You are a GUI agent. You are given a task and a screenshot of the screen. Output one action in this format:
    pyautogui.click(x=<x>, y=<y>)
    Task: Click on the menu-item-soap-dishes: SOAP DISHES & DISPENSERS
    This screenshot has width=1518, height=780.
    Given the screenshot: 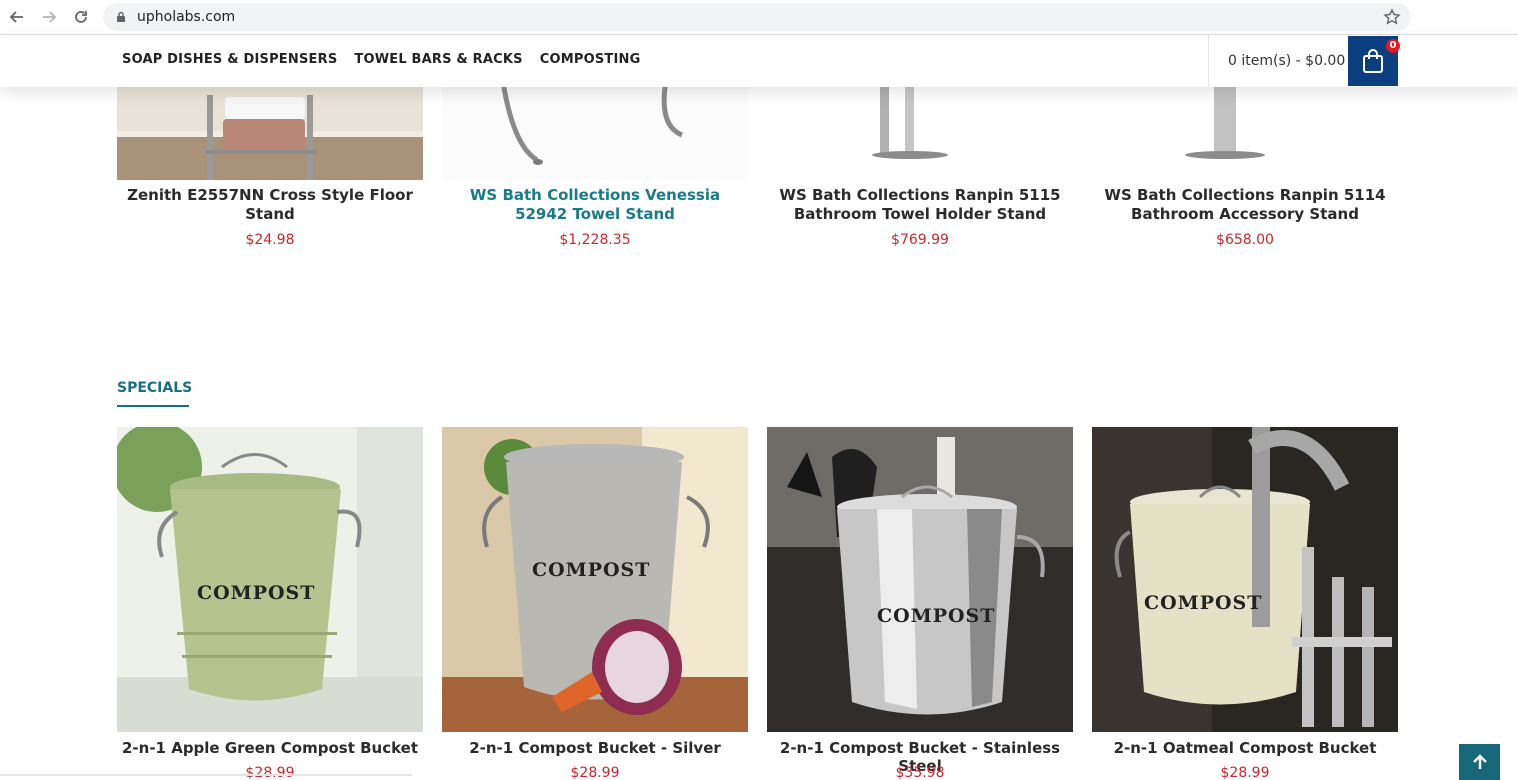 What is the action you would take?
    pyautogui.click(x=229, y=59)
    